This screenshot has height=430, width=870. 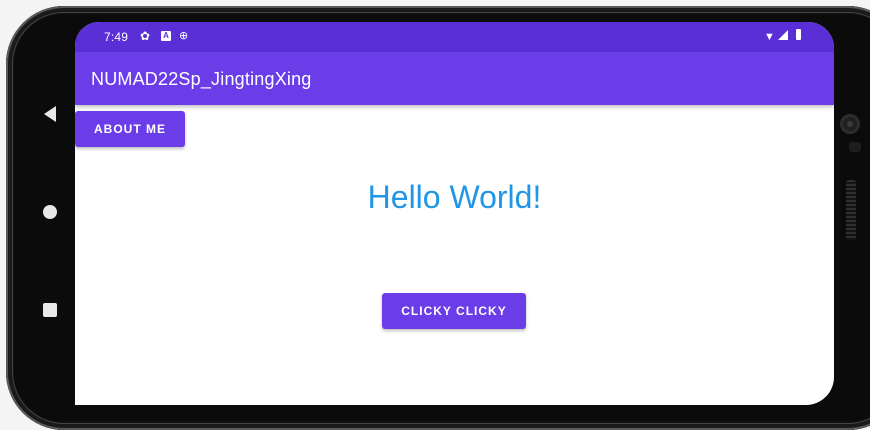 I want to click on clicky-clicky-button: CLICKY CLICKY, so click(x=454, y=311).